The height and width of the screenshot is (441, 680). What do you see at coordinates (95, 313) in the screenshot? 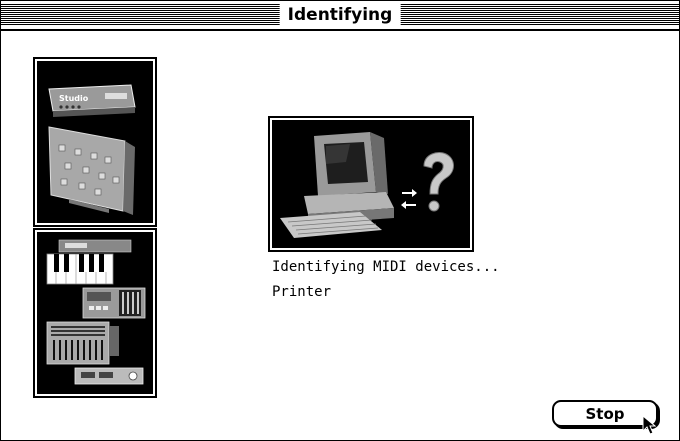
I see `midi-devices-image` at bounding box center [95, 313].